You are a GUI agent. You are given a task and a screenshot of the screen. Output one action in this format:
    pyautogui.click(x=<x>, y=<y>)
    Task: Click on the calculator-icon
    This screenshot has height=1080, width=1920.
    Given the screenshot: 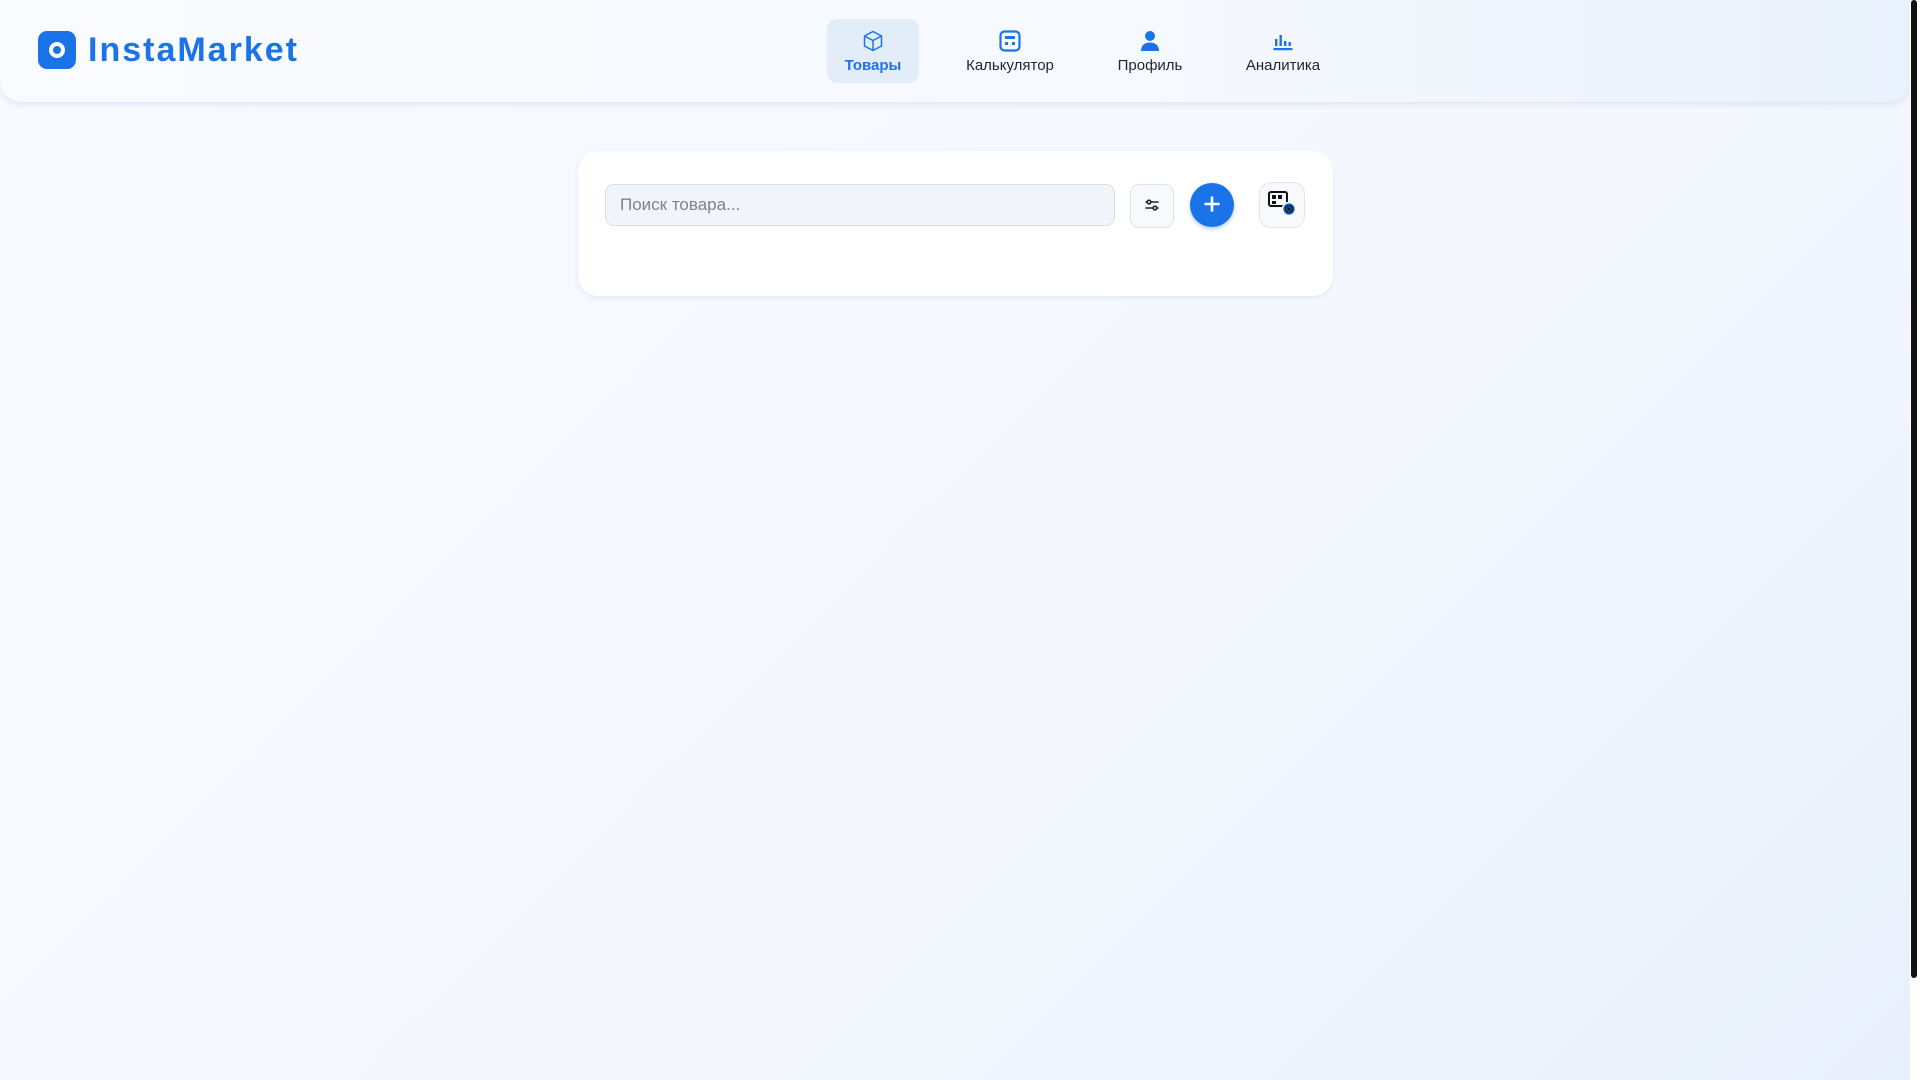 What is the action you would take?
    pyautogui.click(x=1010, y=41)
    